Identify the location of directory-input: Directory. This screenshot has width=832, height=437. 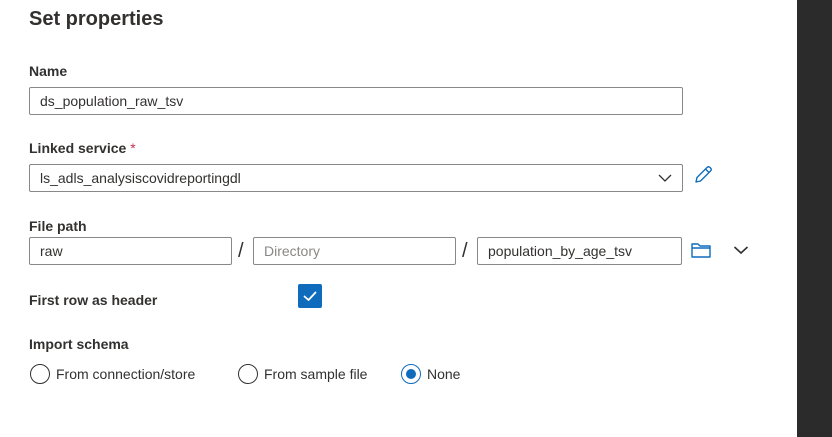
(354, 251).